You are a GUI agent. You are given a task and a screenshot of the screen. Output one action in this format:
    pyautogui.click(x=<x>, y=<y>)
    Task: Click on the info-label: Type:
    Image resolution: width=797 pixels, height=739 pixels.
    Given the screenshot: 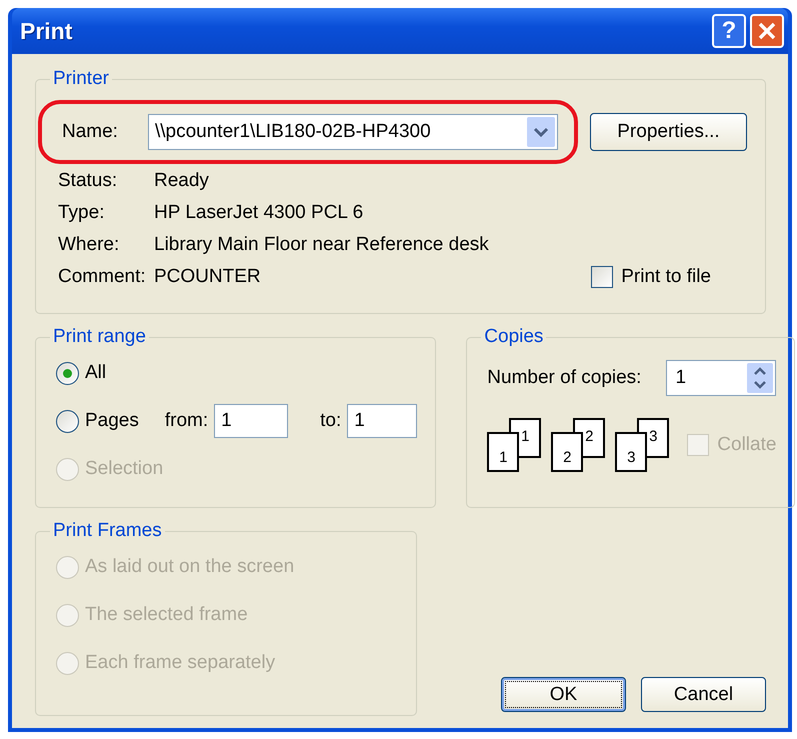 What is the action you would take?
    pyautogui.click(x=82, y=213)
    